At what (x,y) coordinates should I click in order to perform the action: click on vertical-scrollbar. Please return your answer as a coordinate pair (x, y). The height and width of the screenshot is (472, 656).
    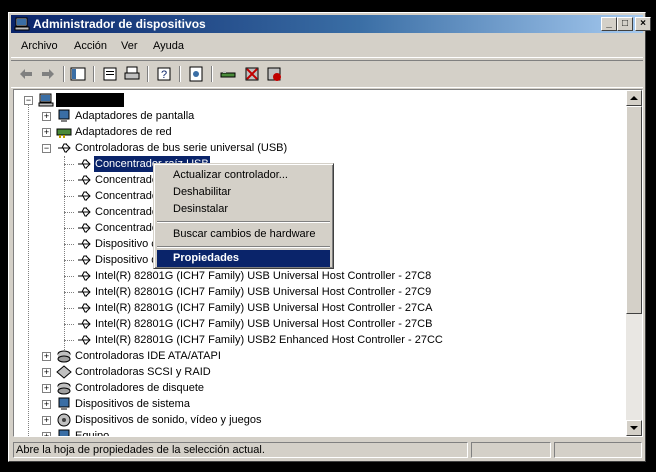
    Looking at the image, I should click on (634, 263).